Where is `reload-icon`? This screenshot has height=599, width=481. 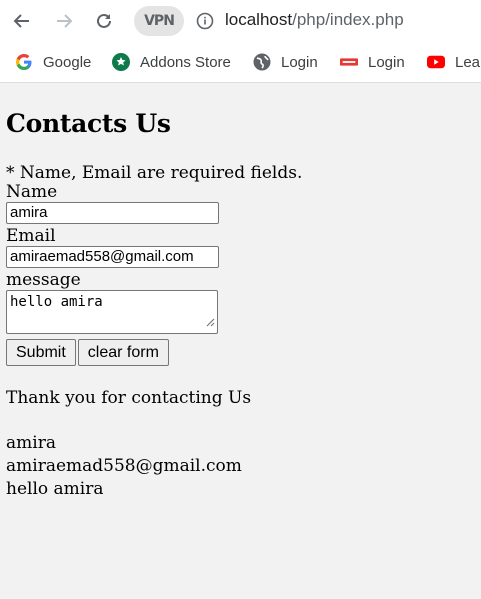 reload-icon is located at coordinates (104, 21).